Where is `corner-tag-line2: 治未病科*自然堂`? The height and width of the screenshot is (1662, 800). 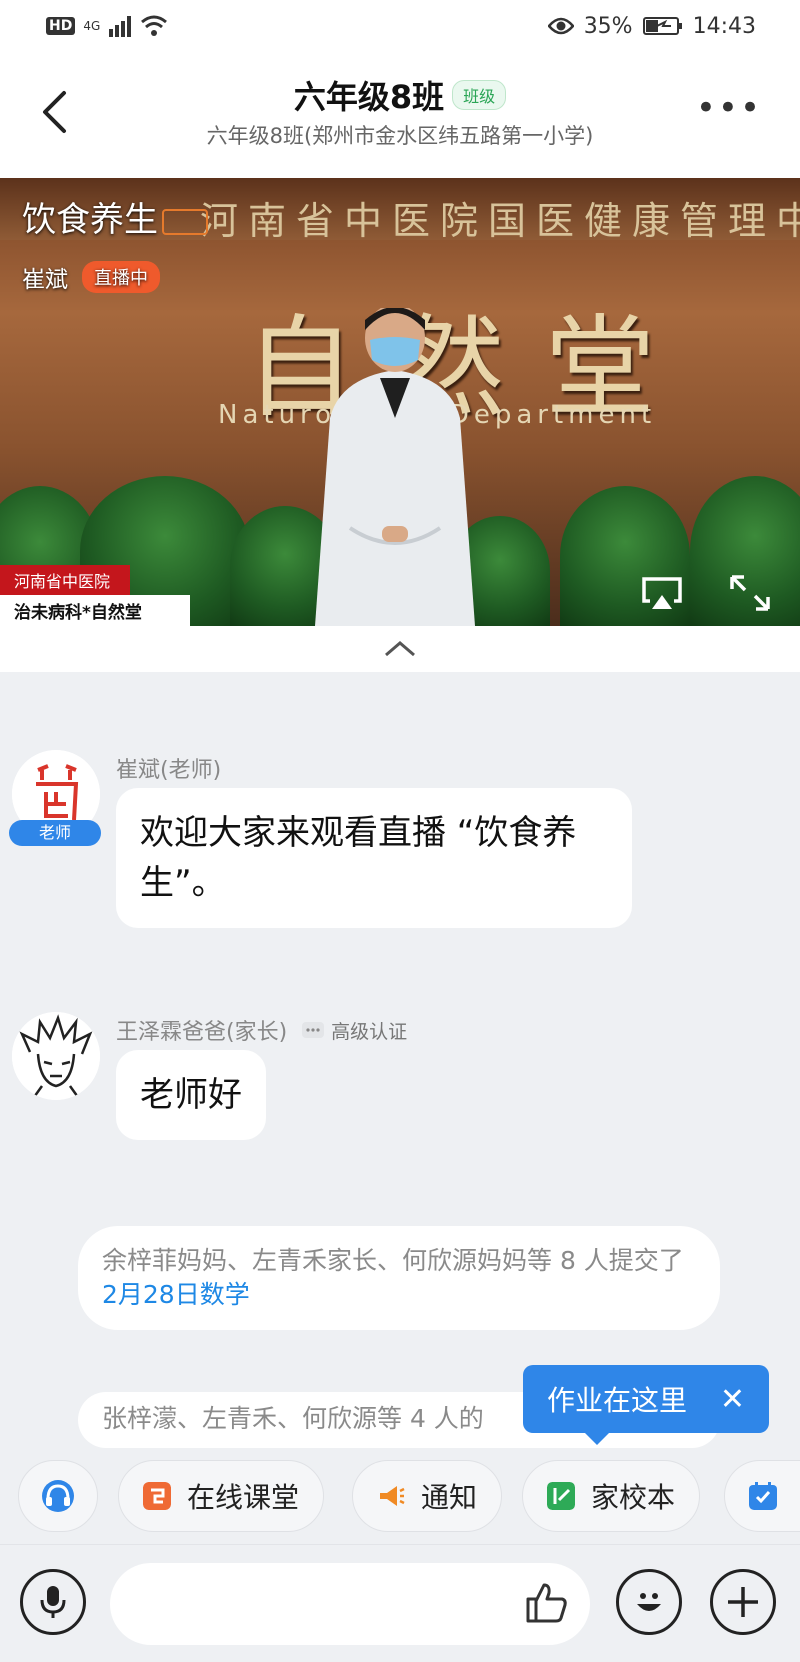
corner-tag-line2: 治未病科*自然堂 is located at coordinates (95, 610).